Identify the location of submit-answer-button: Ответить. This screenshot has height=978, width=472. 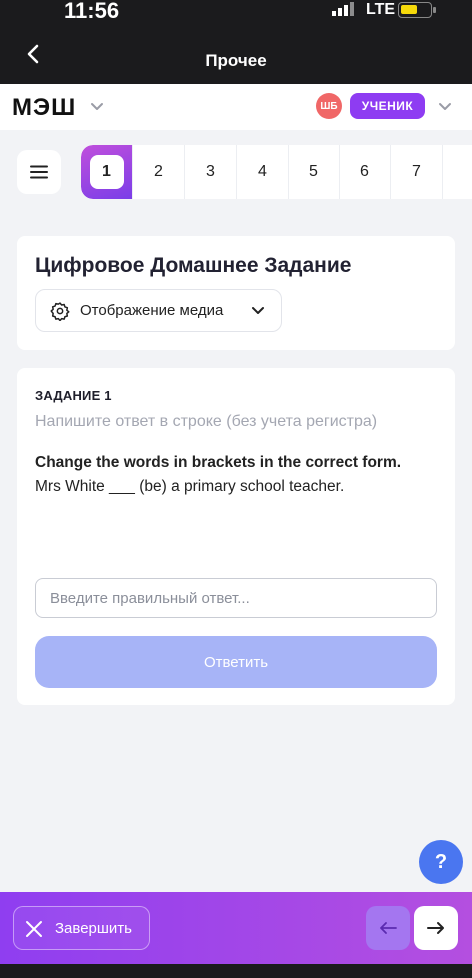
(236, 662).